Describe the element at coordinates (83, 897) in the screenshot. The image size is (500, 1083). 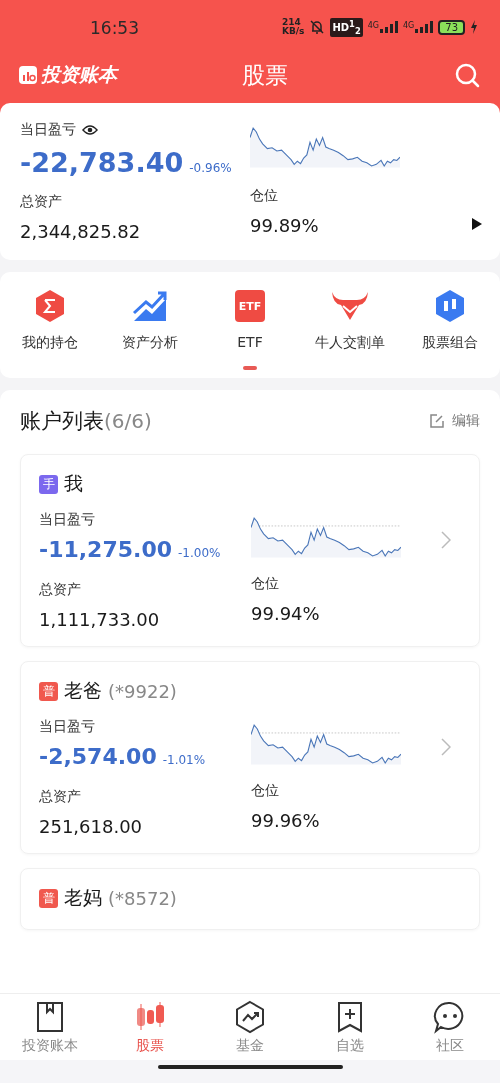
I see `account-name: 老妈` at that location.